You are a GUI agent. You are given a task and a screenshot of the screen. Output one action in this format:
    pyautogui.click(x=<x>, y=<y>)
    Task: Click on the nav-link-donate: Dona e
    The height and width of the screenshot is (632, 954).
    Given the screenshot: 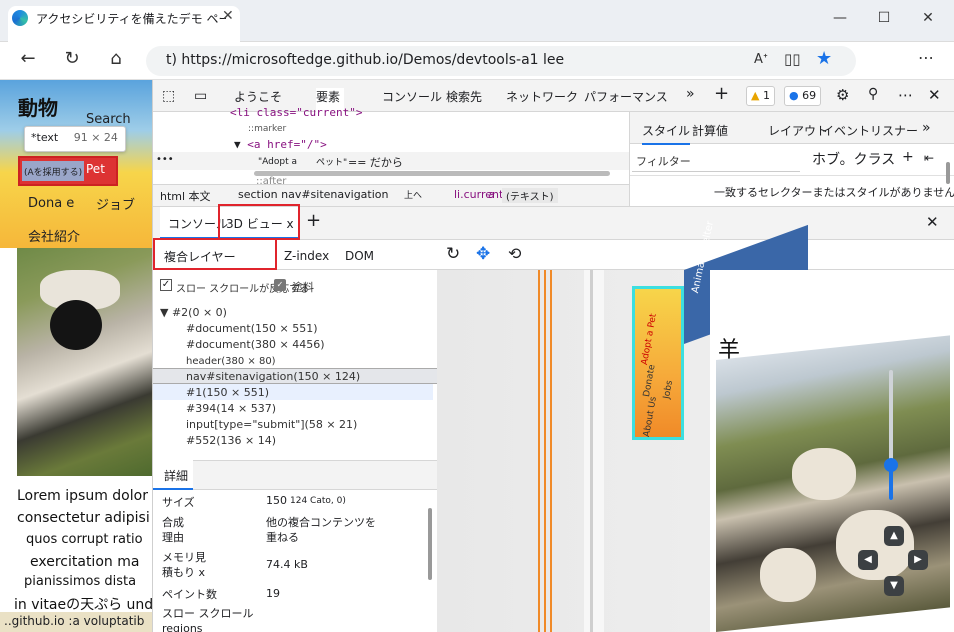 What is the action you would take?
    pyautogui.click(x=51, y=203)
    